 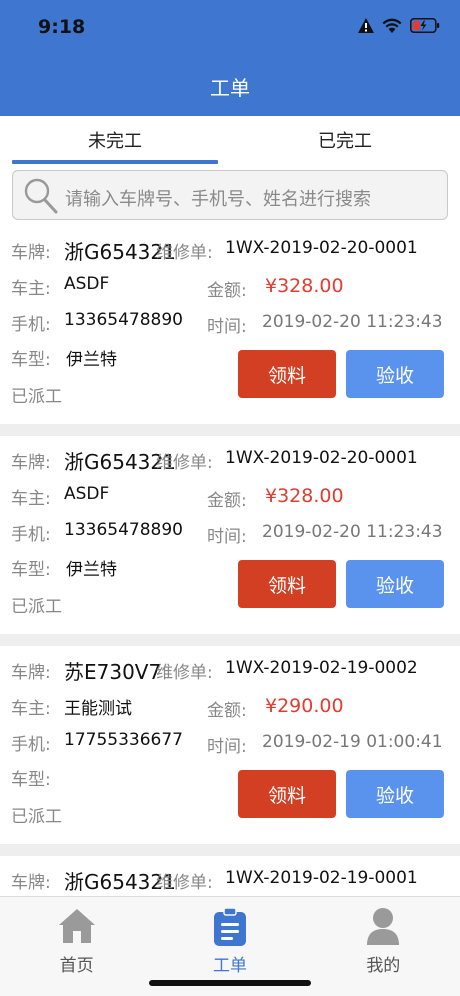 I want to click on time-value: 2019-02-19 01:00:41, so click(x=352, y=742).